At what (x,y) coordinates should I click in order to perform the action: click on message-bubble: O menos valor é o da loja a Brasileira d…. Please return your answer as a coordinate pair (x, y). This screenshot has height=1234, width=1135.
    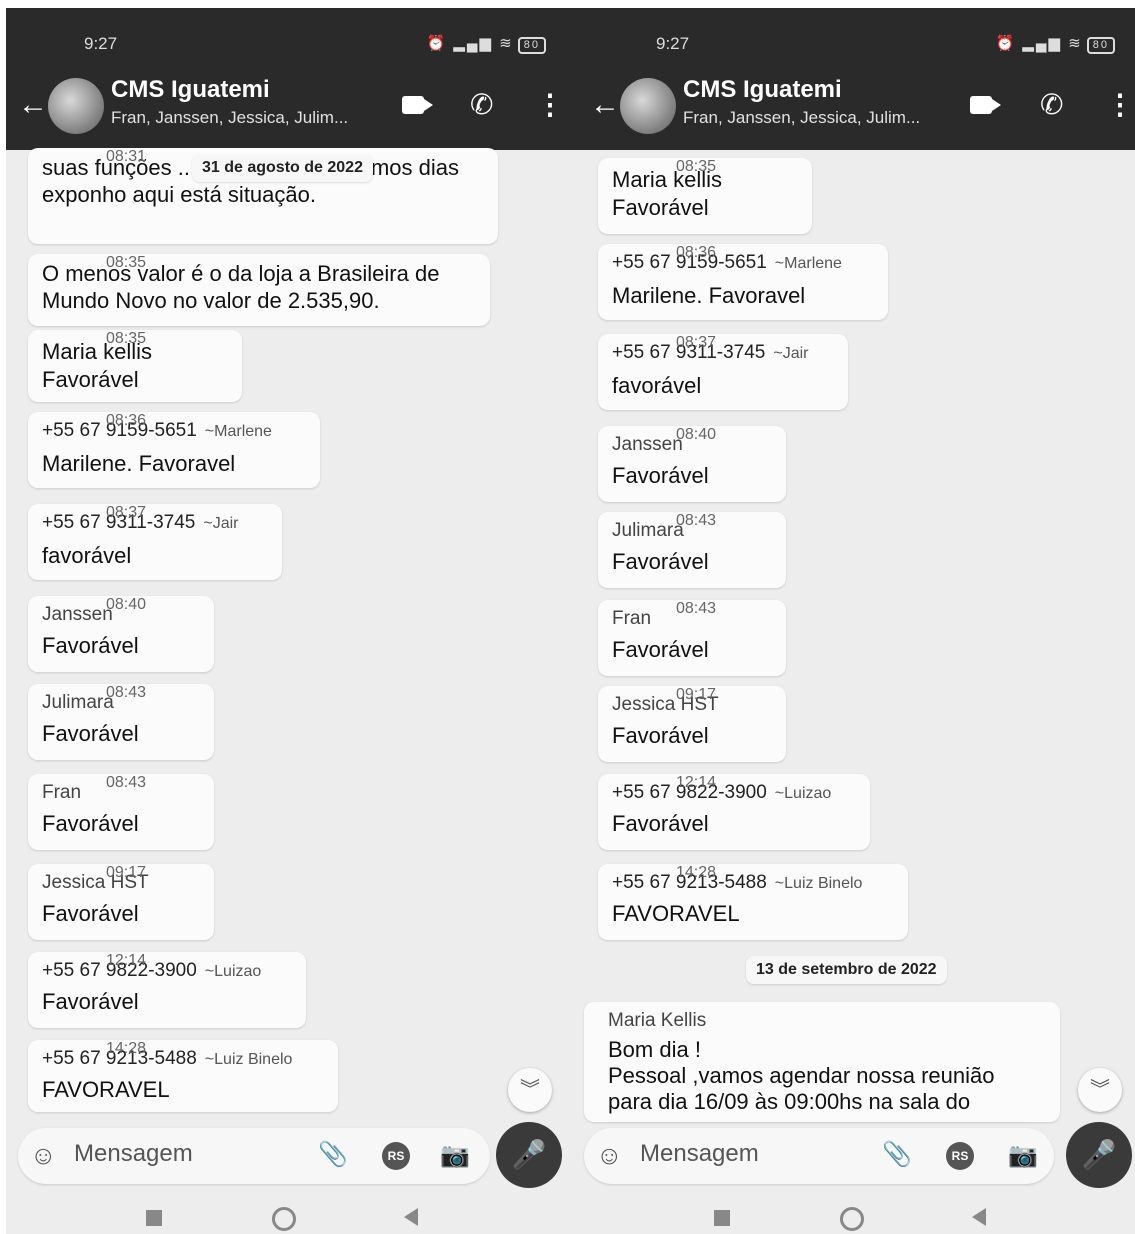
    Looking at the image, I should click on (259, 290).